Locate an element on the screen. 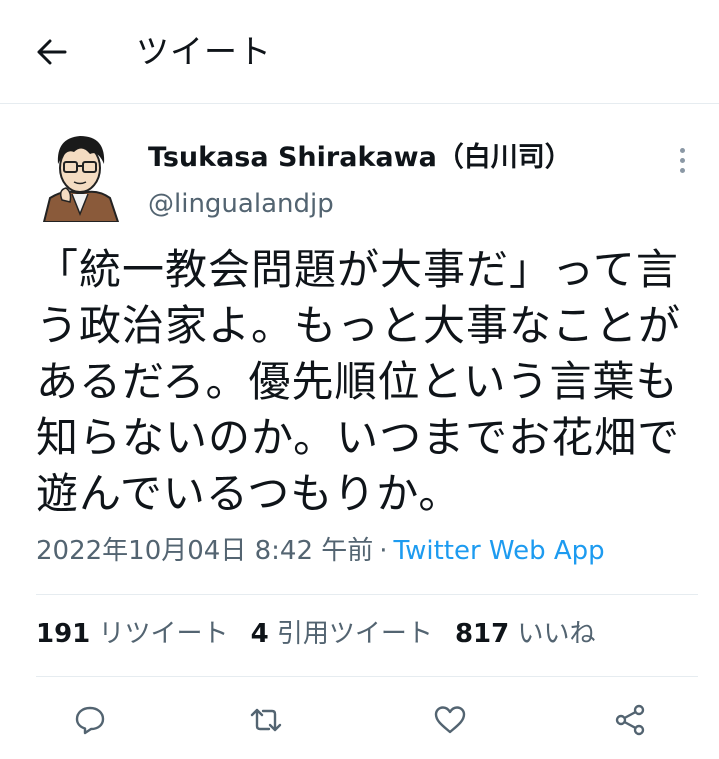  like-label: いいね is located at coordinates (556, 634).